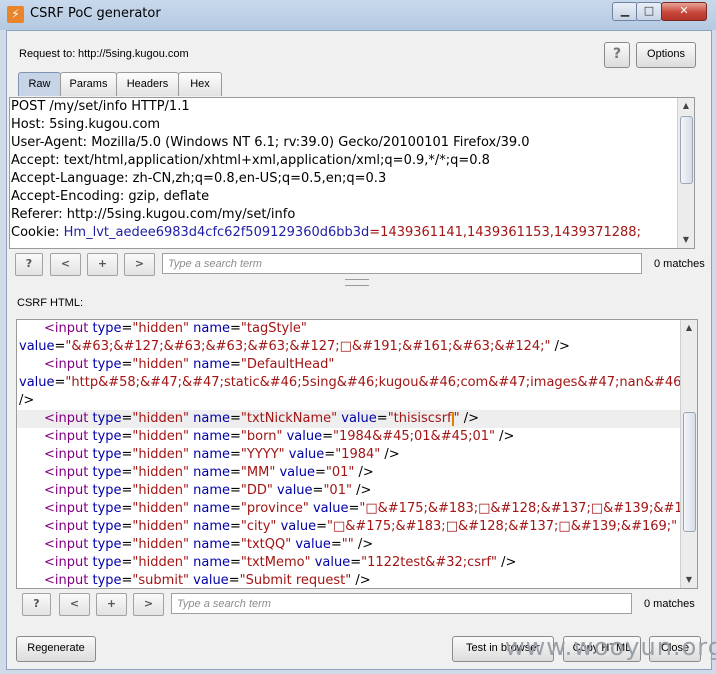 Image resolution: width=716 pixels, height=674 pixels. What do you see at coordinates (88, 84) in the screenshot?
I see `tab-params: Params` at bounding box center [88, 84].